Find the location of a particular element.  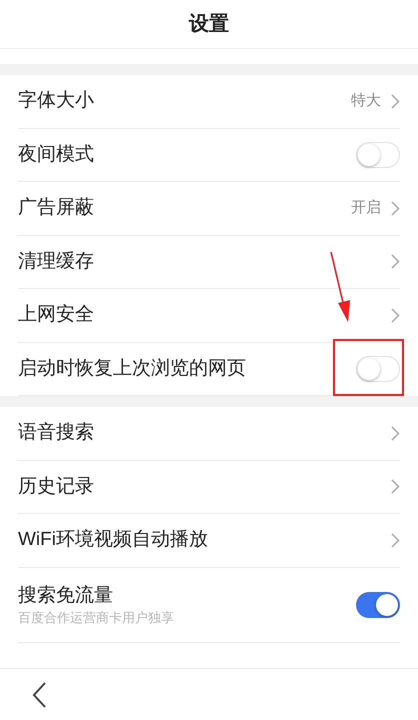

setting-label: 启动时恢复上次浏览的网页 is located at coordinates (132, 368).